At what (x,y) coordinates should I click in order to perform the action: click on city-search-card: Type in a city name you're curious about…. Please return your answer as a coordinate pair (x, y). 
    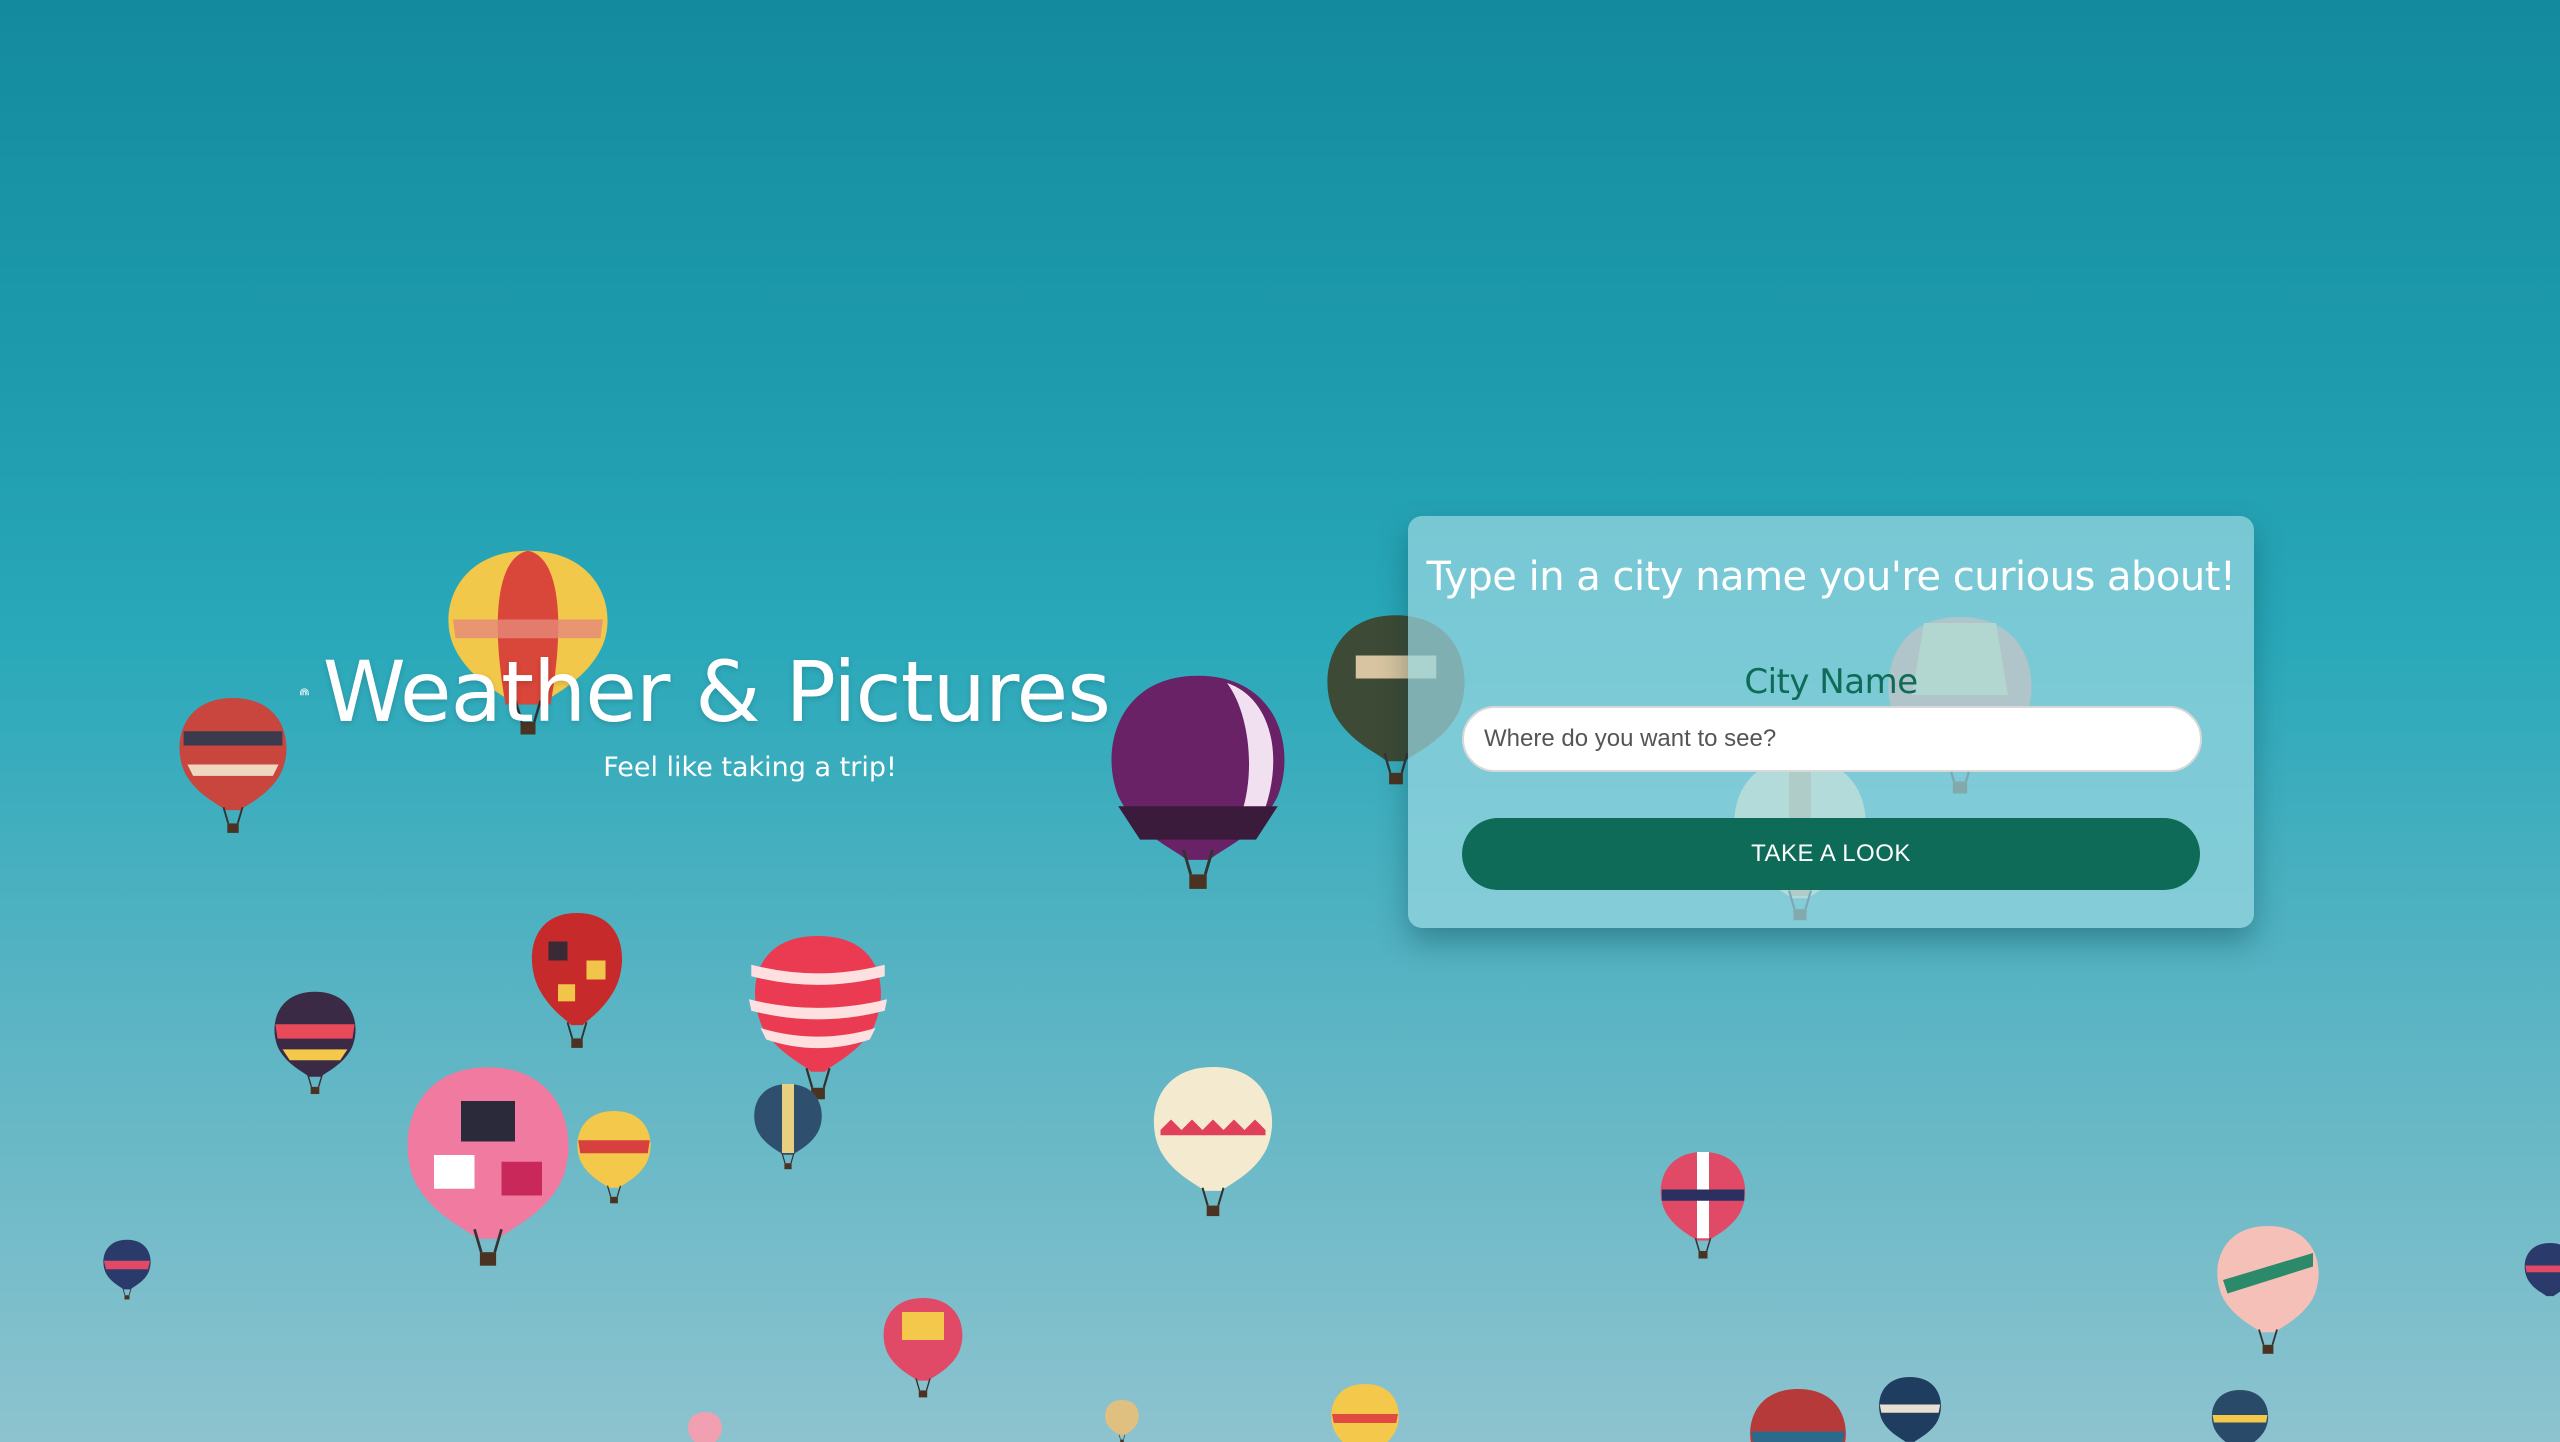
    Looking at the image, I should click on (1831, 722).